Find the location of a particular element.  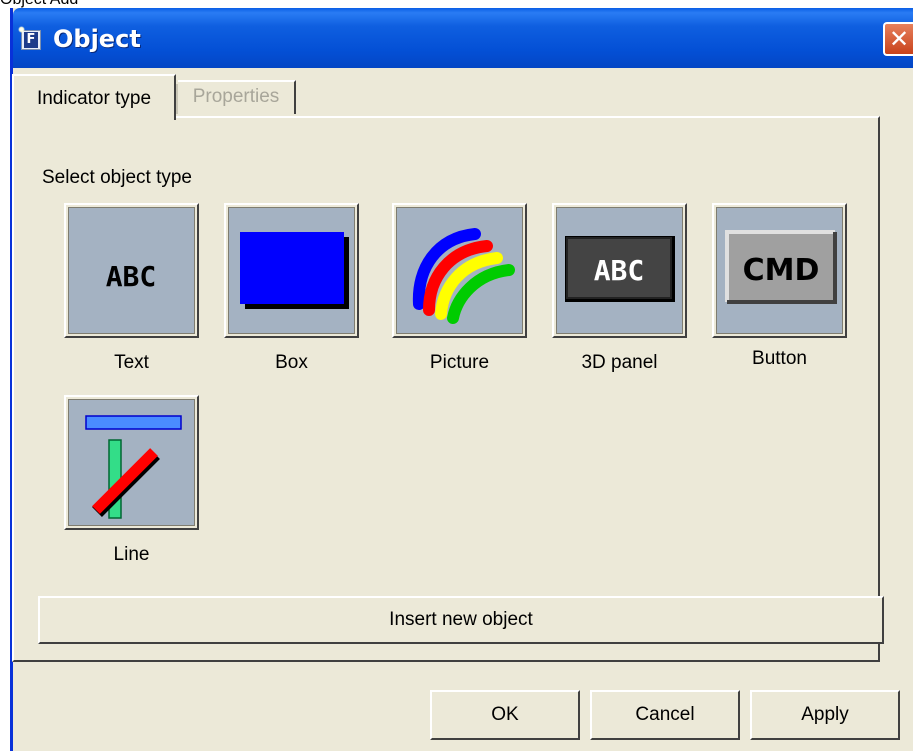

3d-panel-icon: ABC is located at coordinates (620, 269).